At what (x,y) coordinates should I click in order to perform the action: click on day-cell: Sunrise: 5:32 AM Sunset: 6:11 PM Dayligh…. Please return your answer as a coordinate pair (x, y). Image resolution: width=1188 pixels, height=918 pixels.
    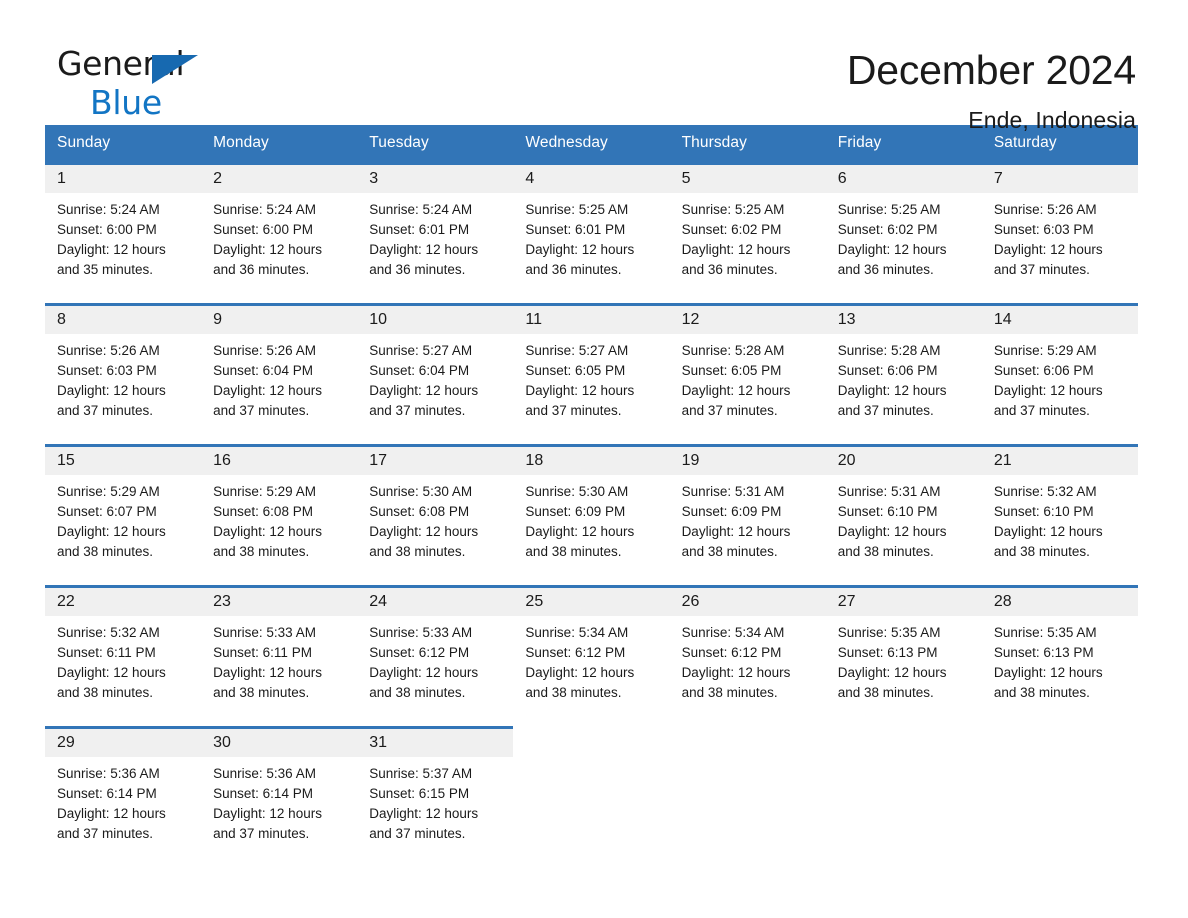
    Looking at the image, I should click on (123, 666).